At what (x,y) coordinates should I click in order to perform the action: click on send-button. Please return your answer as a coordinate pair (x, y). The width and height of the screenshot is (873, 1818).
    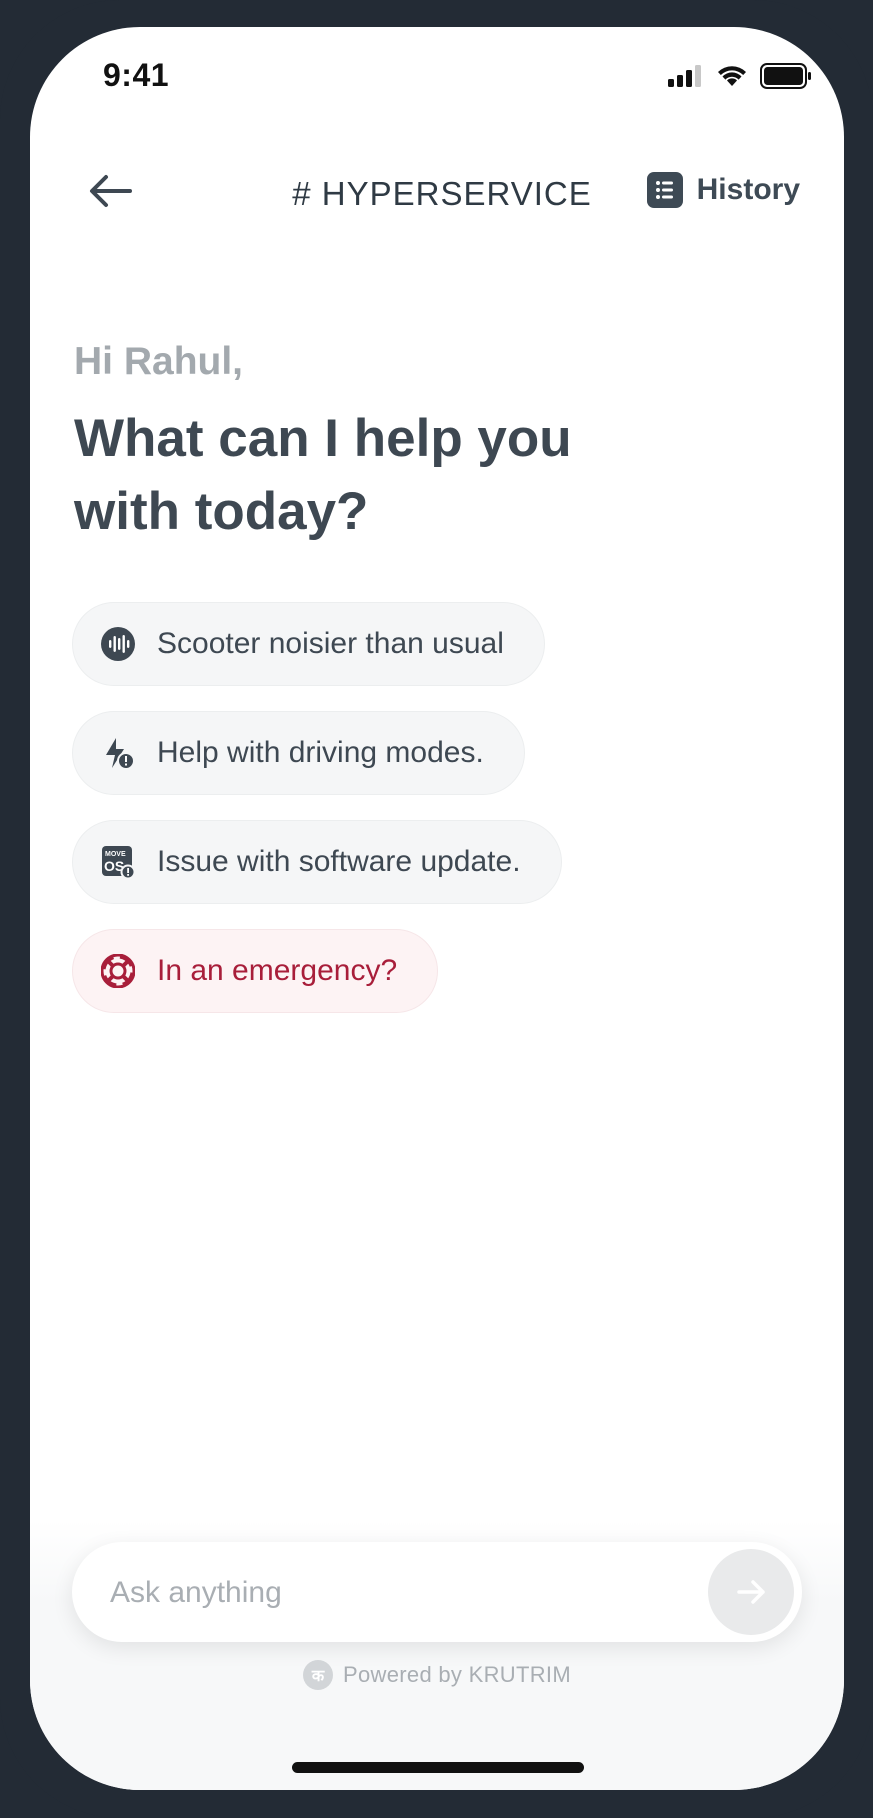
    Looking at the image, I should click on (751, 1592).